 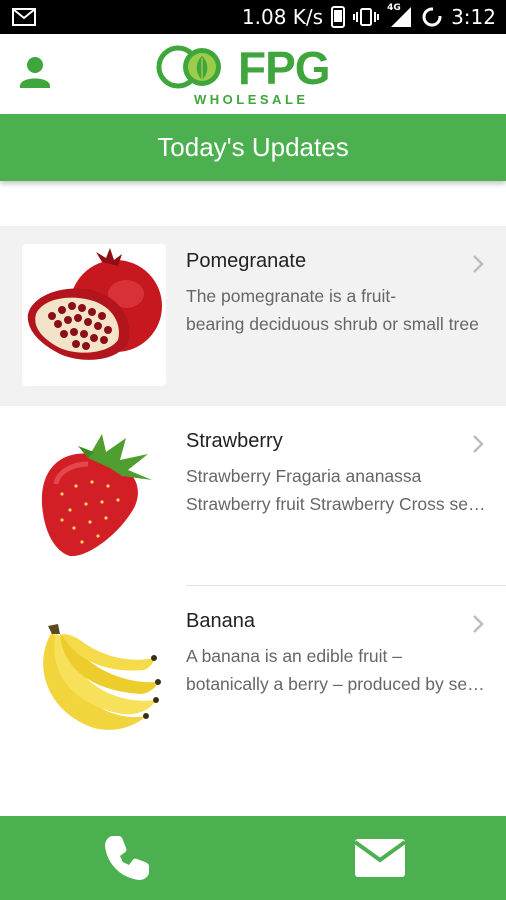 What do you see at coordinates (188, 67) in the screenshot?
I see `logo-leaf-icon` at bounding box center [188, 67].